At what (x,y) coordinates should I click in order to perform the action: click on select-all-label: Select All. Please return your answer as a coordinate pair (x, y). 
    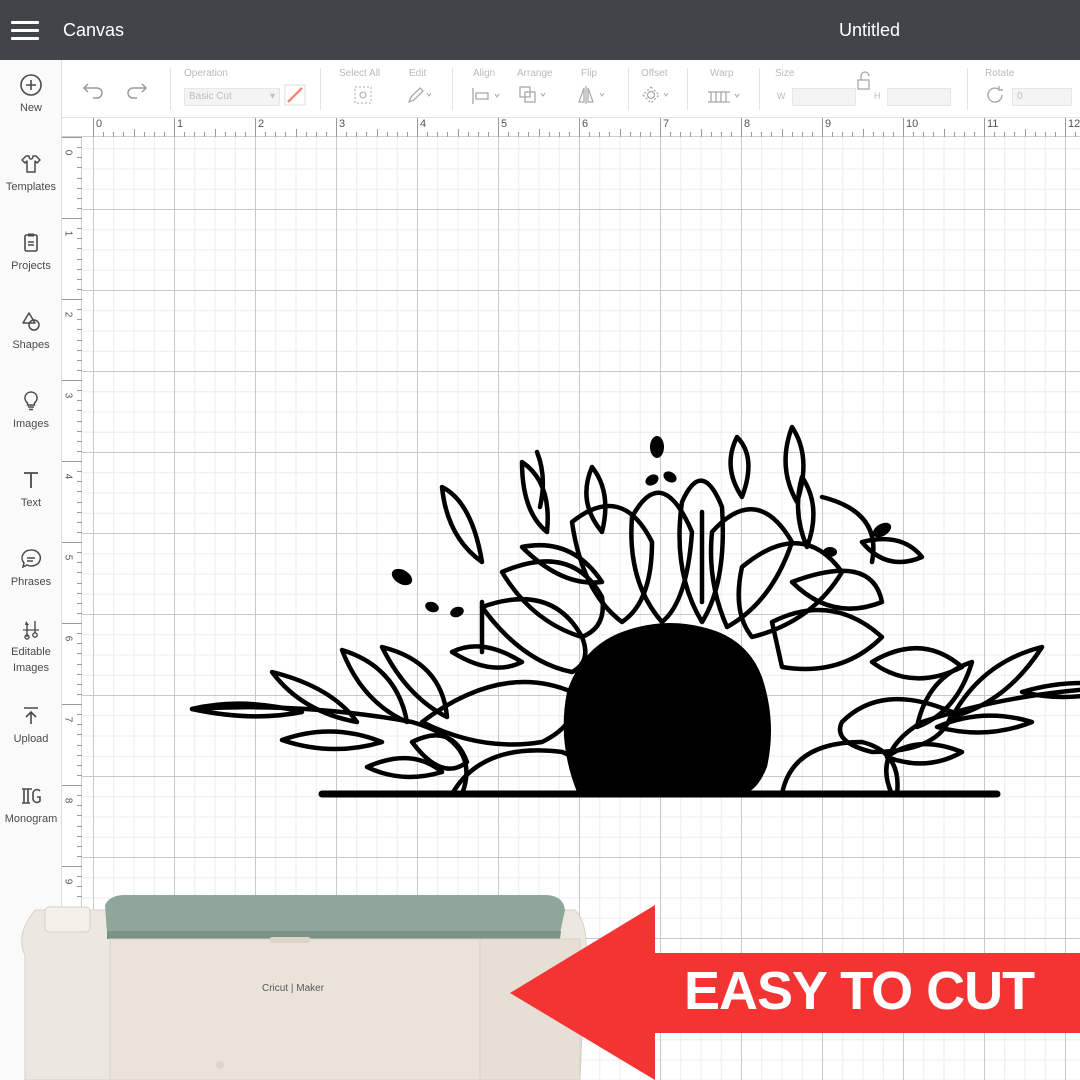
    Looking at the image, I should click on (360, 73).